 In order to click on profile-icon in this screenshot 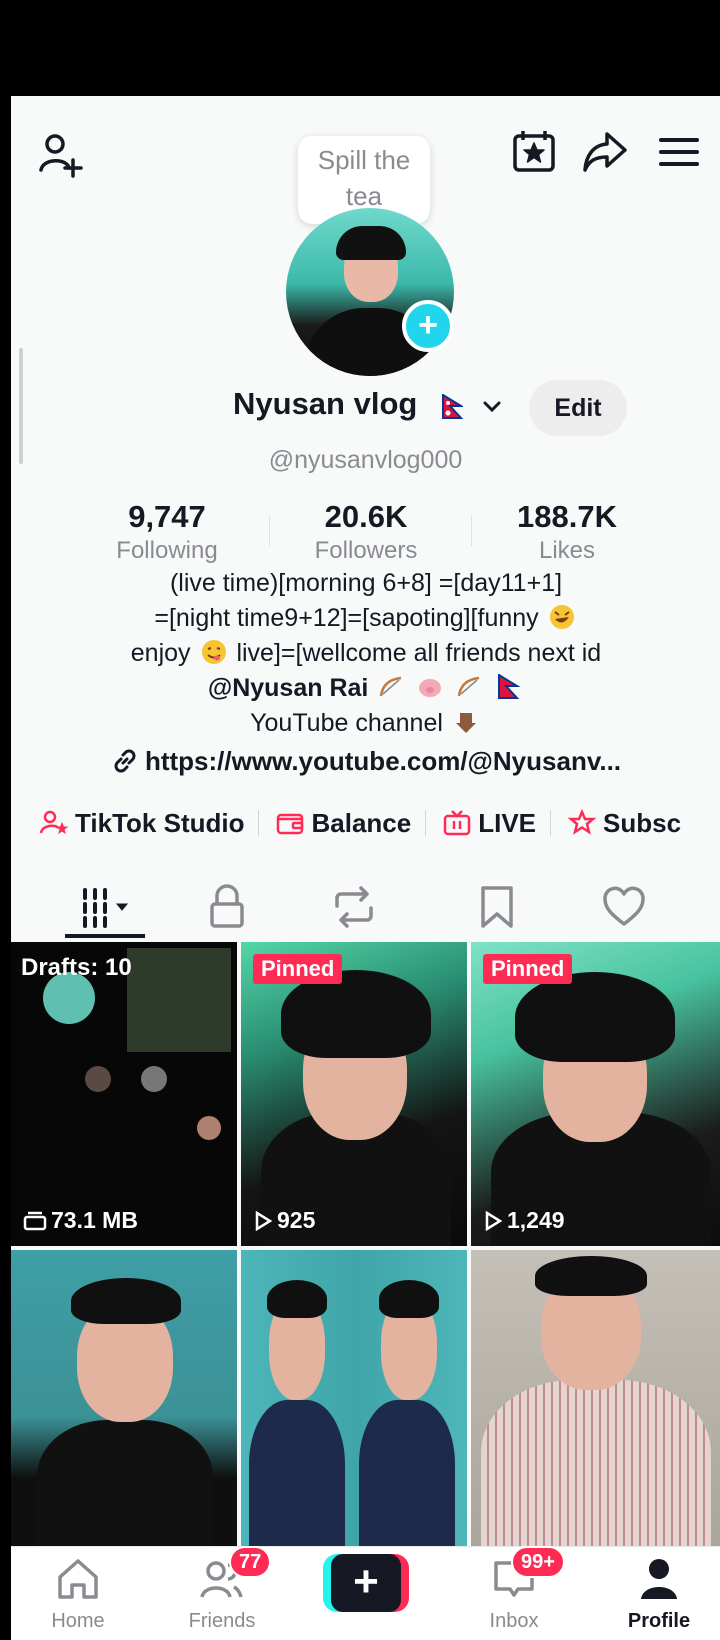, I will do `click(659, 1579)`.